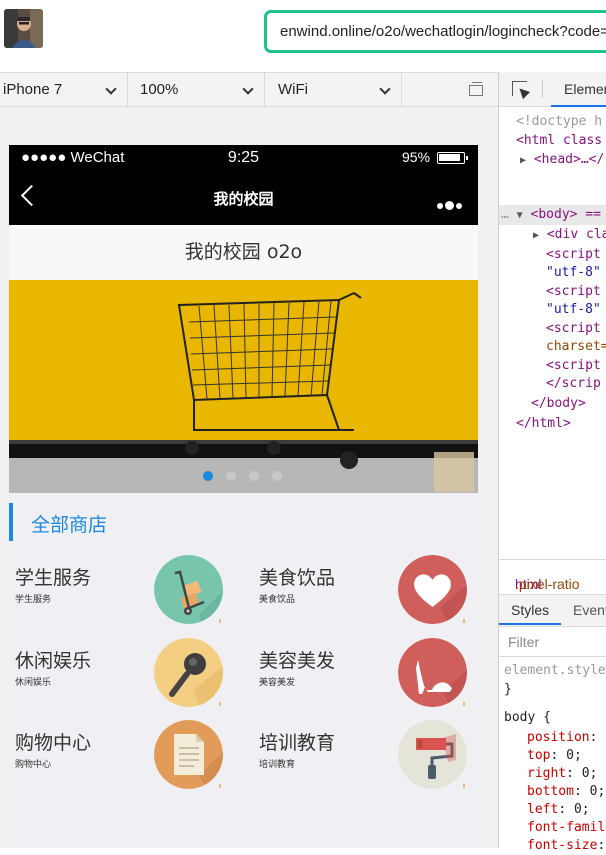 Image resolution: width=606 pixels, height=855 pixels. I want to click on document-icon, so click(188, 754).